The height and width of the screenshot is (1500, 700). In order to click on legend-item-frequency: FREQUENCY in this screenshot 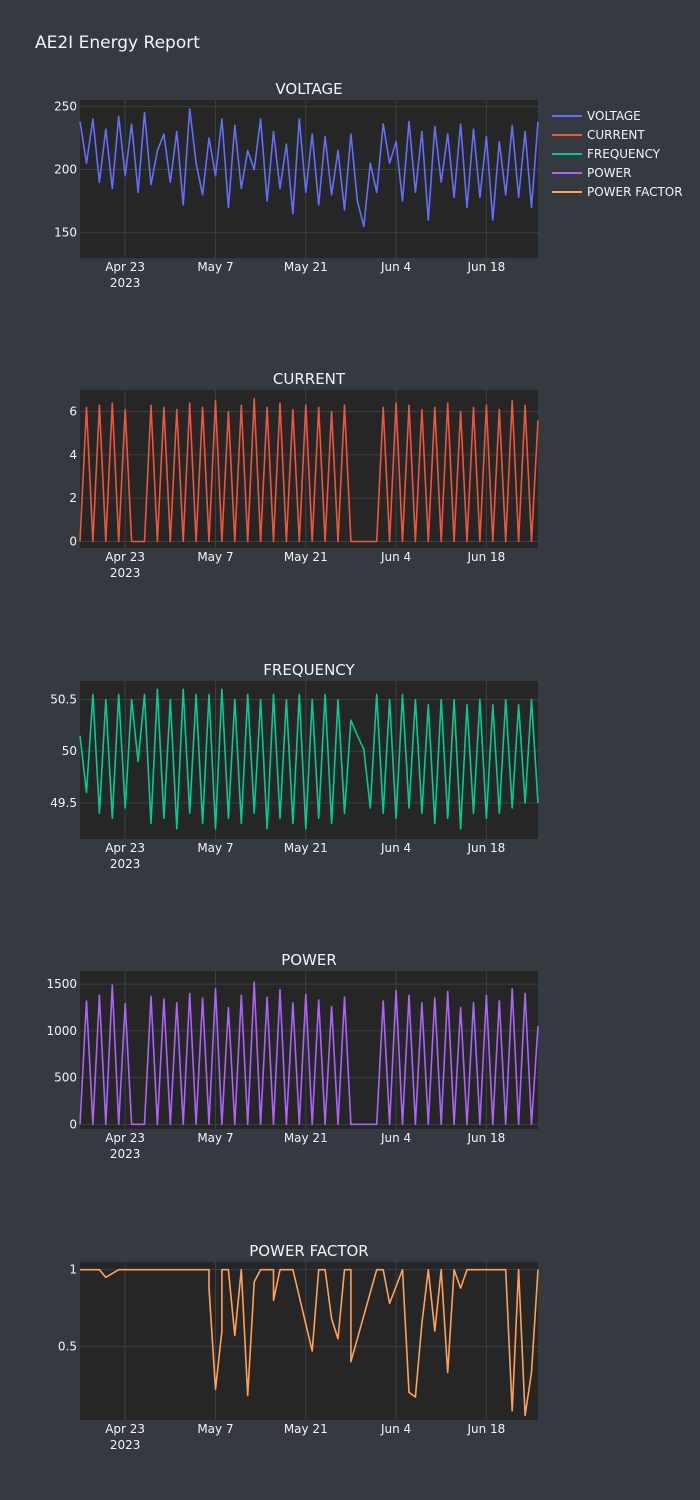, I will do `click(617, 153)`.